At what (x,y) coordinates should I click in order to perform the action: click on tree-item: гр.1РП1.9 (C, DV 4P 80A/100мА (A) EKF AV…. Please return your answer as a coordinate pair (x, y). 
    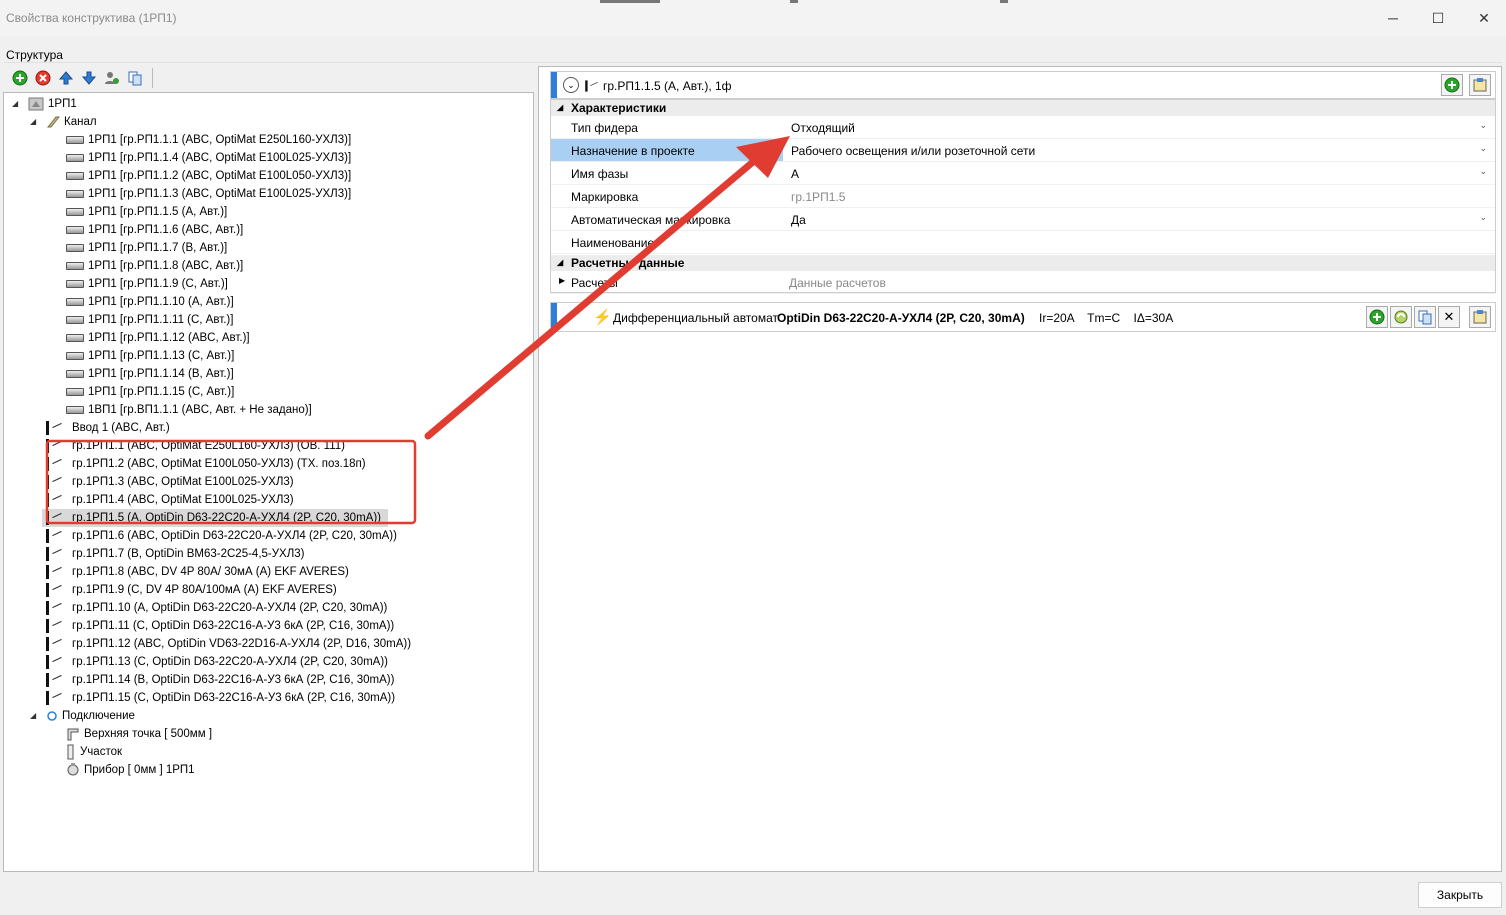
    Looking at the image, I should click on (191, 590).